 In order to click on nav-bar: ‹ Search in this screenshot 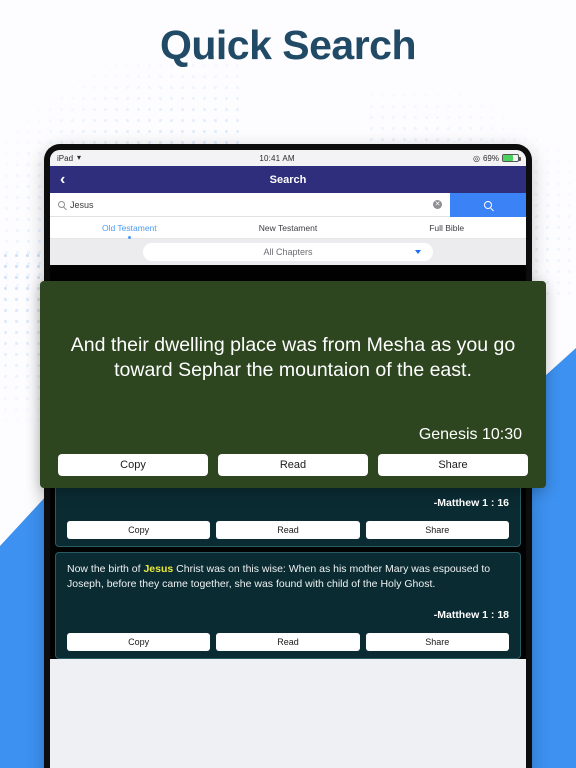, I will do `click(288, 179)`.